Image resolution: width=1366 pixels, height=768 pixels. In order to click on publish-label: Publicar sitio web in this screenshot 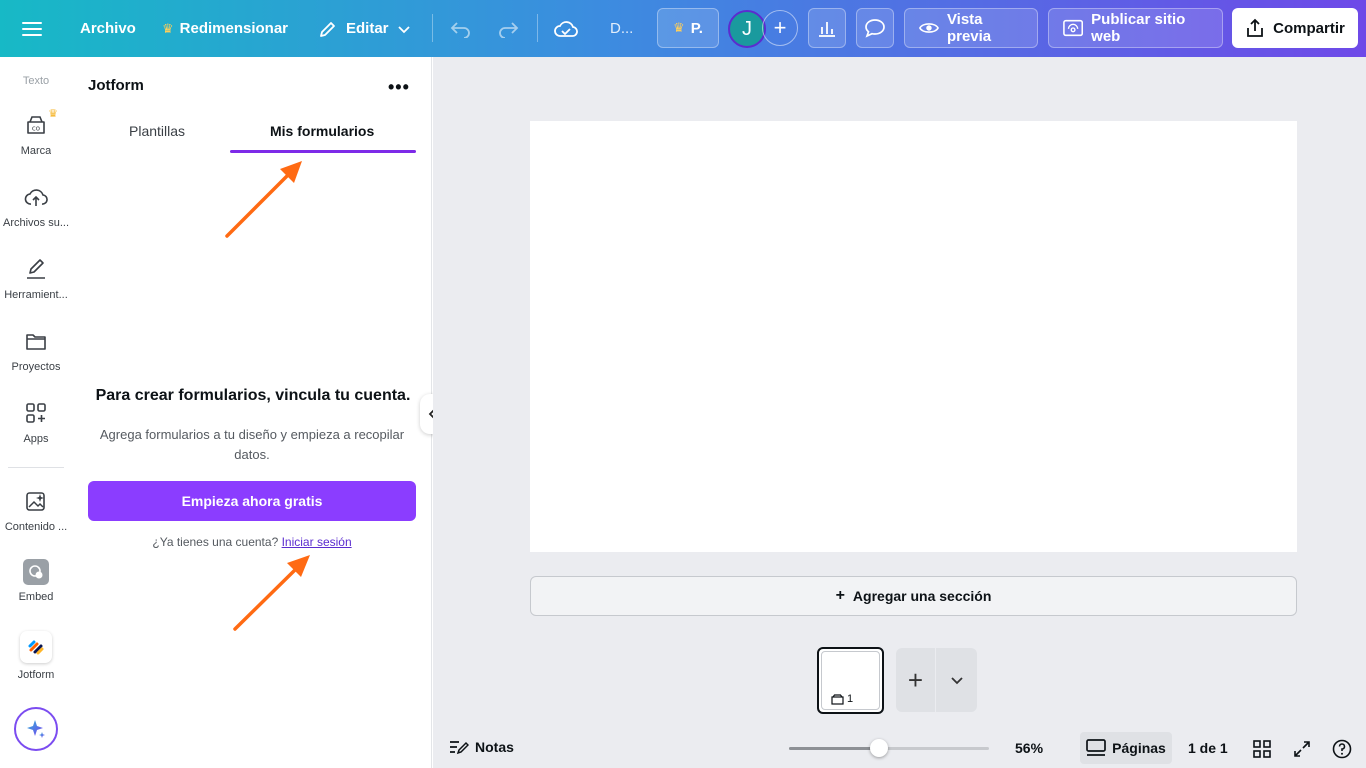, I will do `click(1138, 28)`.